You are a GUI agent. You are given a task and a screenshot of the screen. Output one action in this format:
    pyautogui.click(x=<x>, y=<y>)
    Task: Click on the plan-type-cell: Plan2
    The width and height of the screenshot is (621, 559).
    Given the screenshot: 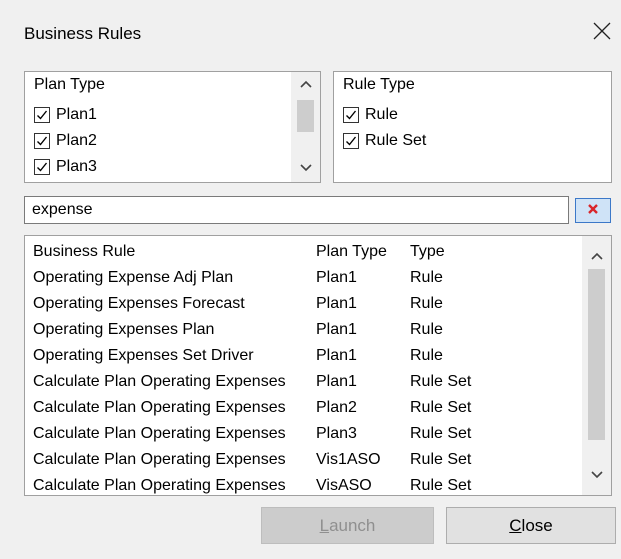 What is the action you would take?
    pyautogui.click(x=336, y=407)
    